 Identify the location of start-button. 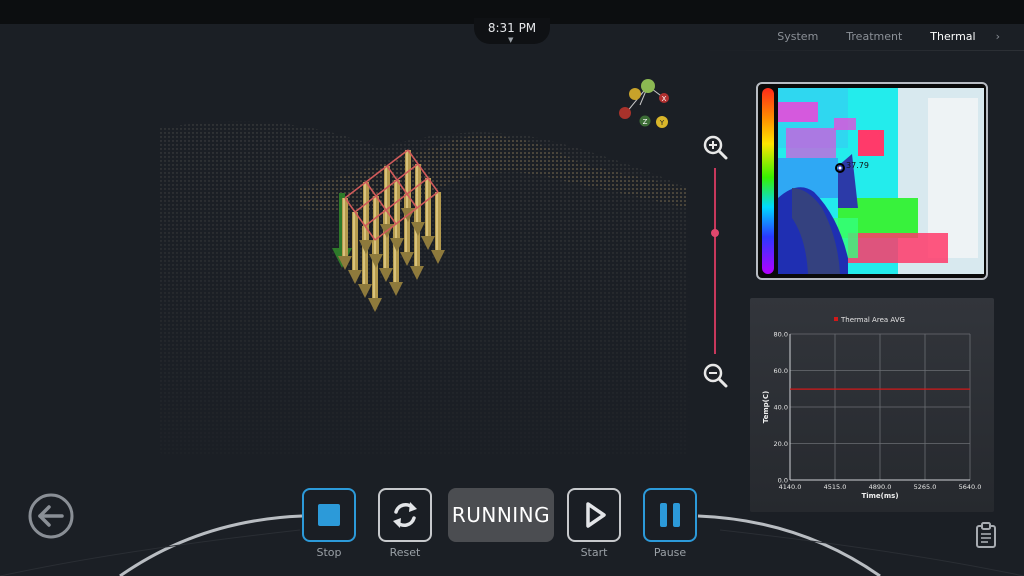
(594, 515).